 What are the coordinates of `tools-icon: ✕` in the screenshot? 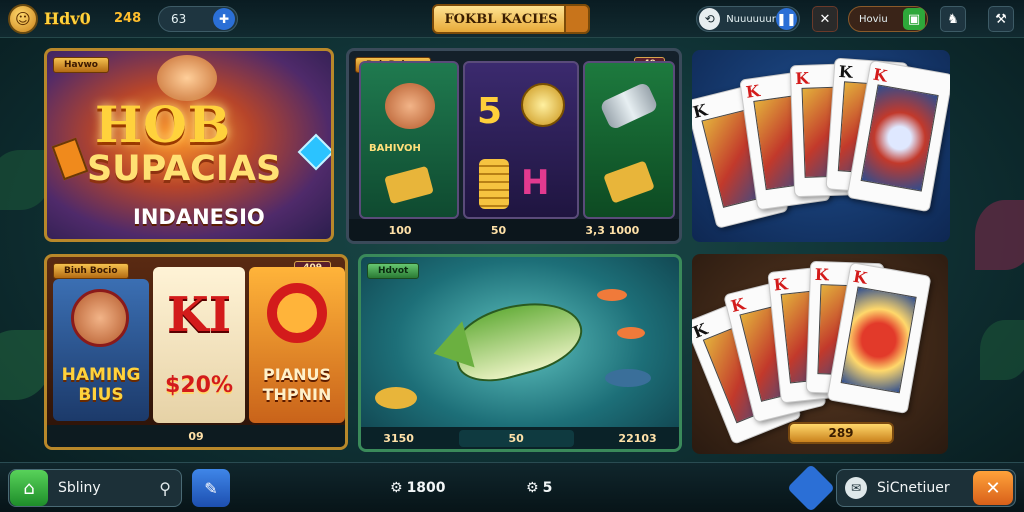 It's located at (993, 488).